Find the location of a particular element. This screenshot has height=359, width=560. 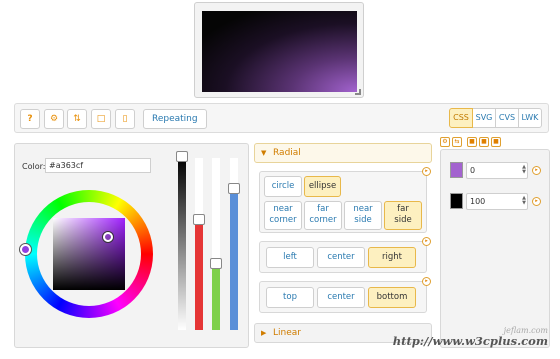

gradient-preview is located at coordinates (279, 51).